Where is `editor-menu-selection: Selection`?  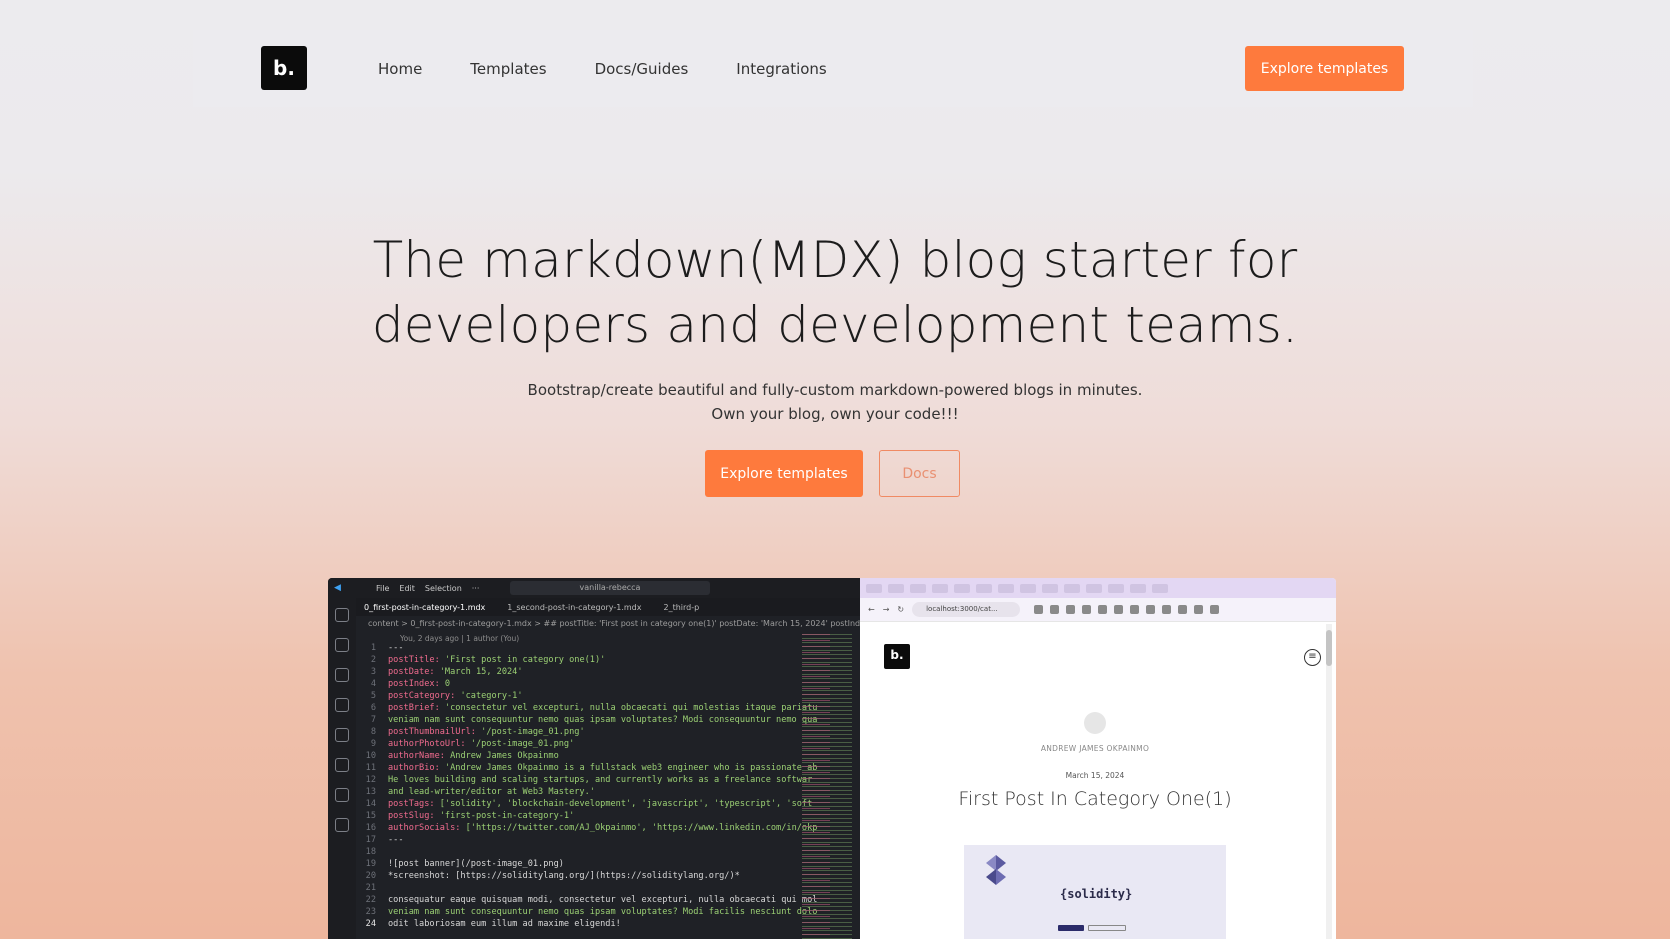 editor-menu-selection: Selection is located at coordinates (443, 588).